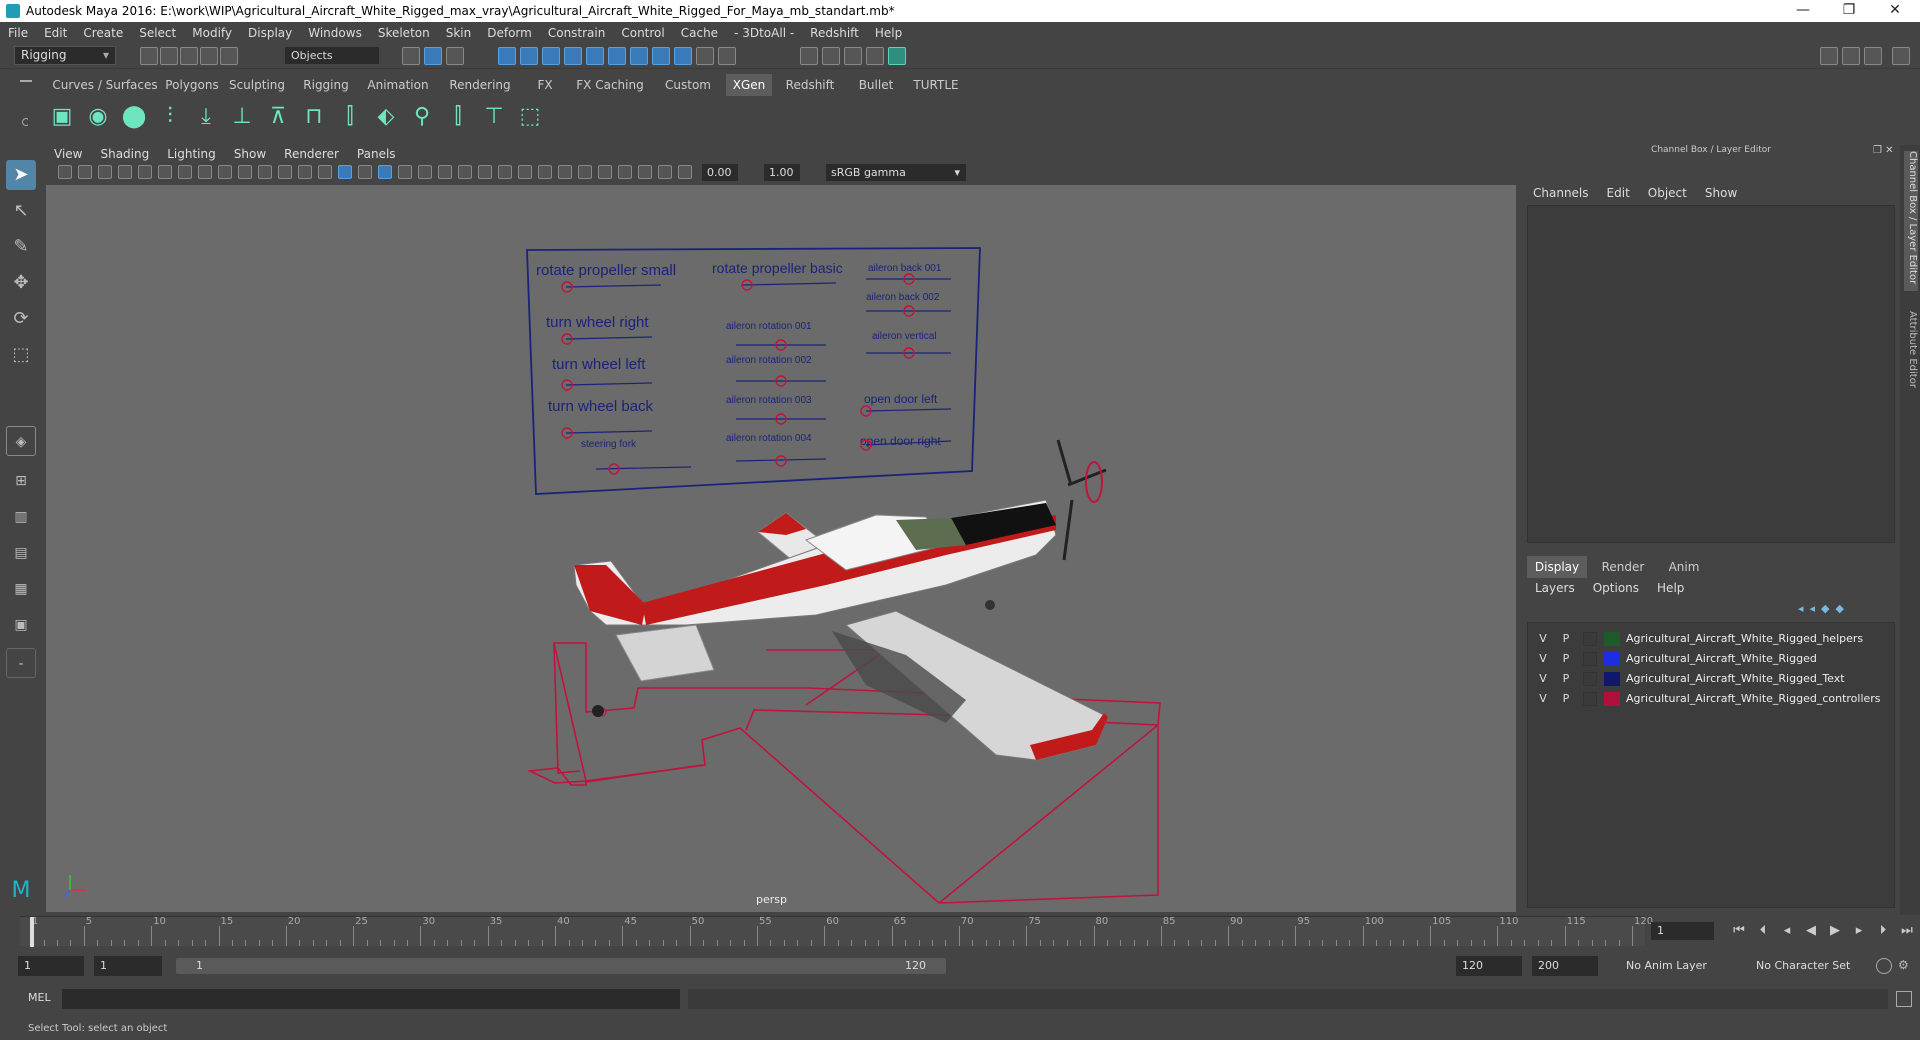  Describe the element at coordinates (192, 85) in the screenshot. I see `shelf-tab: Polygons` at that location.